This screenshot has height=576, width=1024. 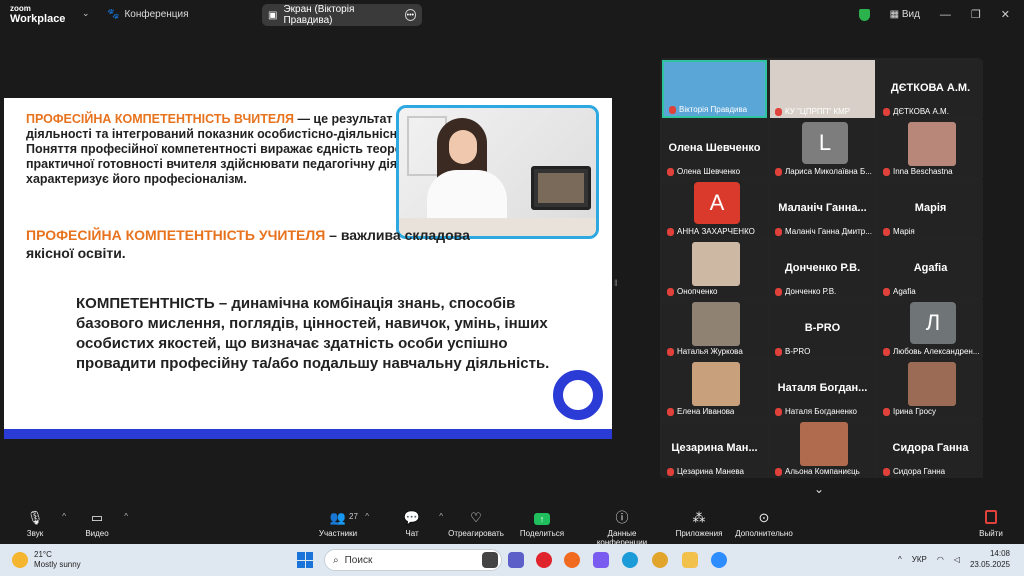 What do you see at coordinates (35, 524) in the screenshot?
I see `audio-button: 🎙 Звук ^` at bounding box center [35, 524].